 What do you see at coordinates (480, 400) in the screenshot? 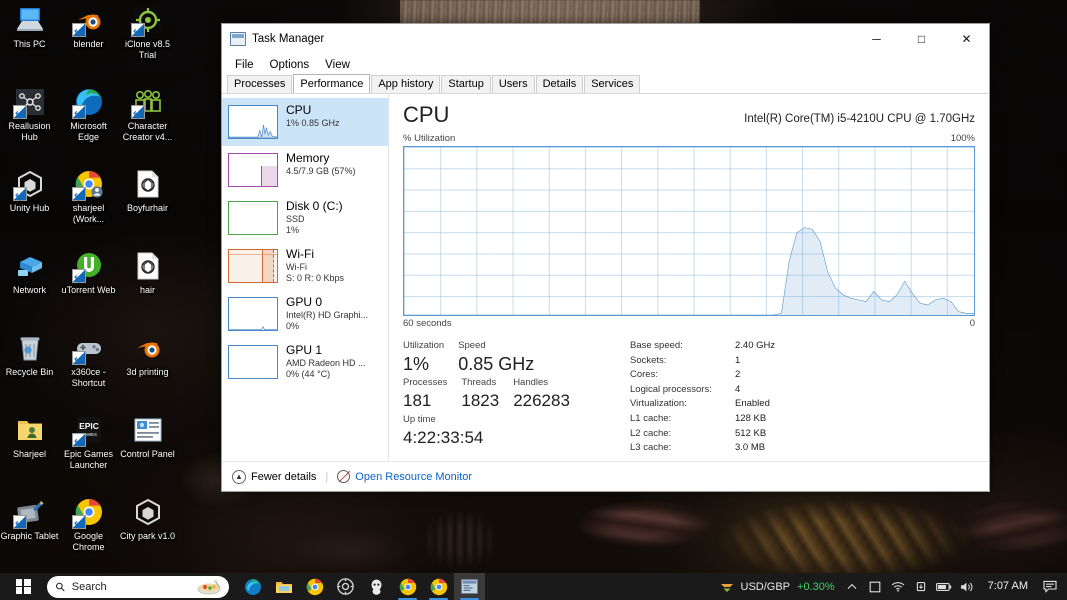
I see `stat-threads-value: 1823` at bounding box center [480, 400].